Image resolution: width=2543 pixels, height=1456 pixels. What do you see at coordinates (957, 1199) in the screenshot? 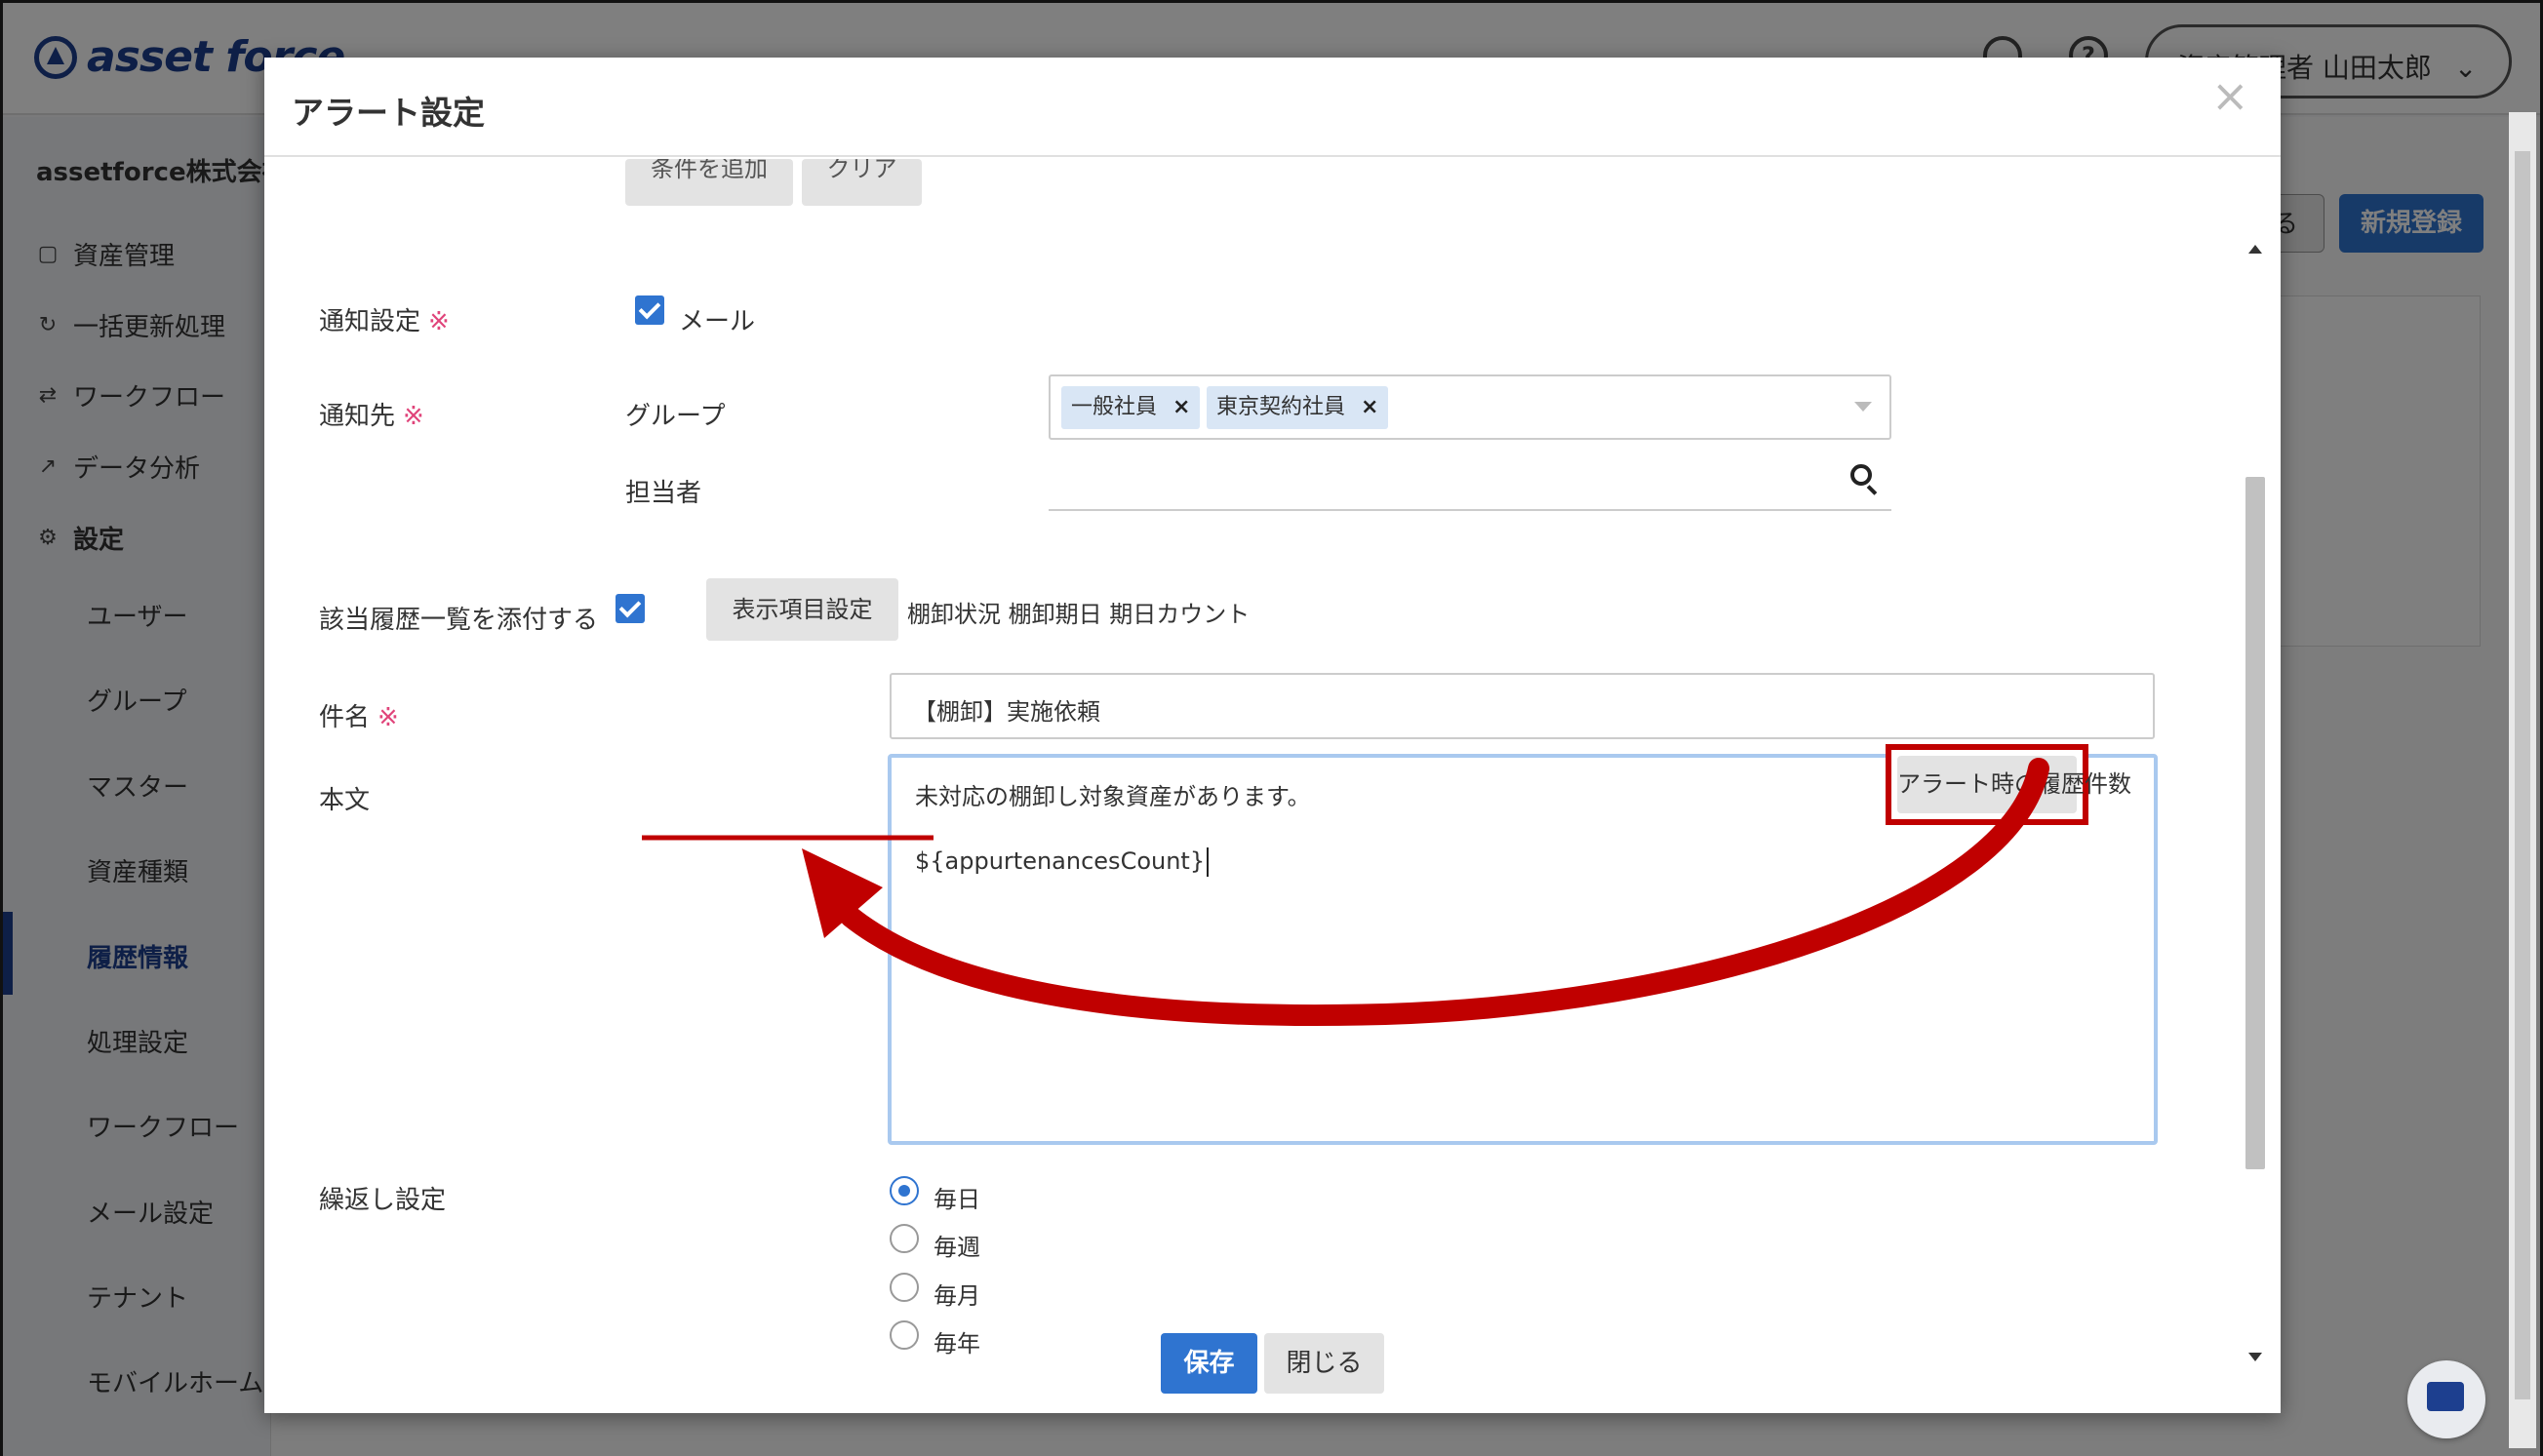
I see `radio-daily-label: 毎日` at bounding box center [957, 1199].